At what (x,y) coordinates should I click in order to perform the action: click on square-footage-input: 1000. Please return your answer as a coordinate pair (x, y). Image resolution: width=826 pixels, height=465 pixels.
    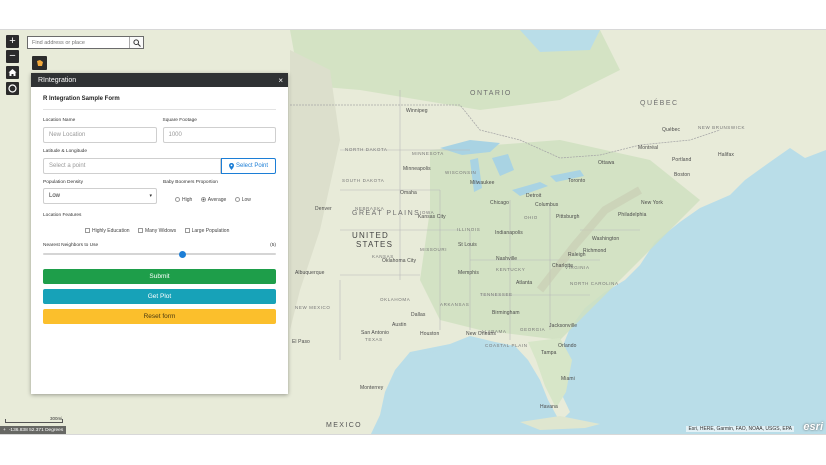
    Looking at the image, I should click on (219, 135).